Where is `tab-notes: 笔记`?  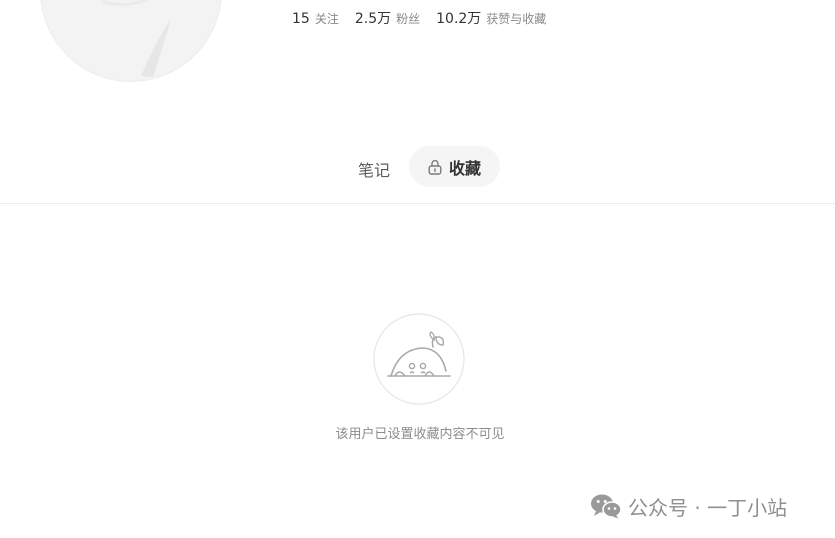
tab-notes: 笔记 is located at coordinates (374, 169).